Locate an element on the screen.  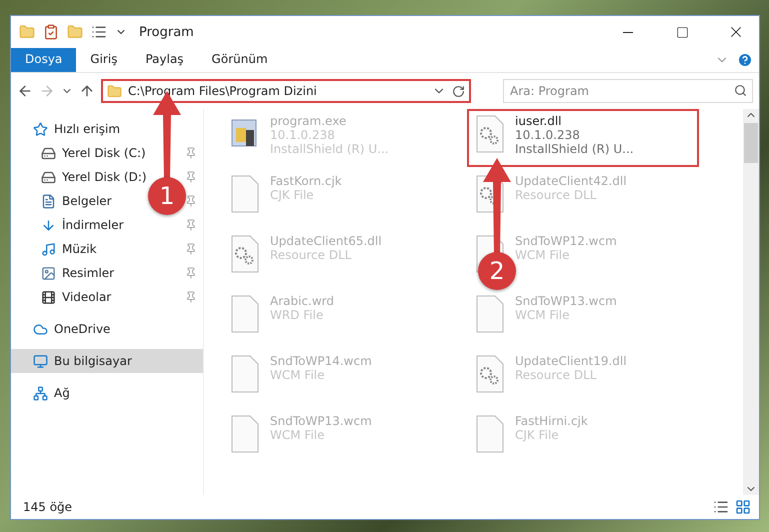
refresh-icon is located at coordinates (458, 91).